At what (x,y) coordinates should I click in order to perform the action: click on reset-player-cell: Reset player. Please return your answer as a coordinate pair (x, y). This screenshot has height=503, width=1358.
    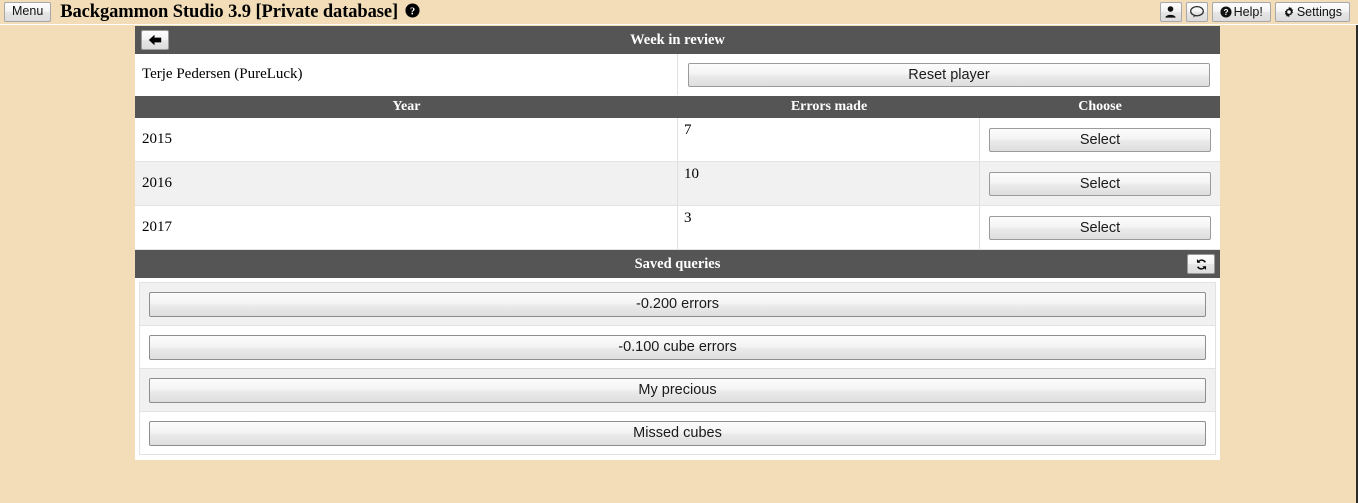
    Looking at the image, I should click on (949, 74).